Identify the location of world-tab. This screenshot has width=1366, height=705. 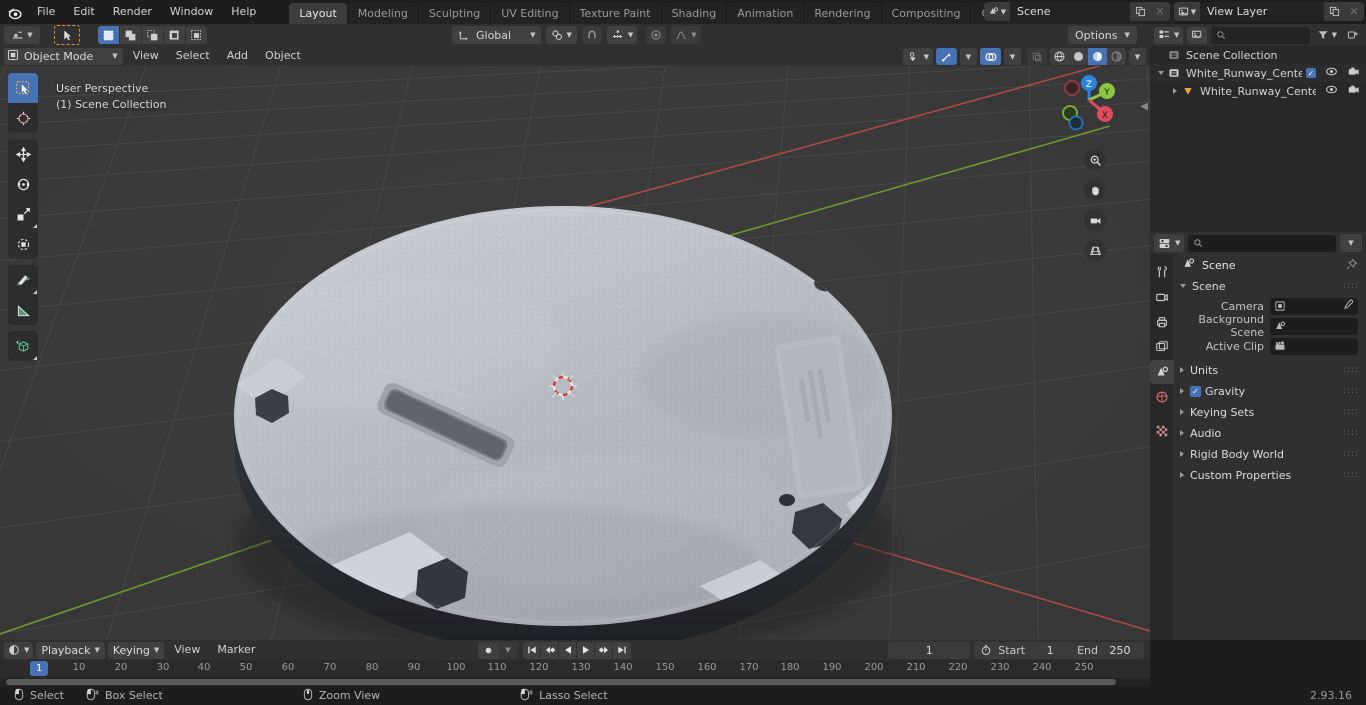
(1162, 397).